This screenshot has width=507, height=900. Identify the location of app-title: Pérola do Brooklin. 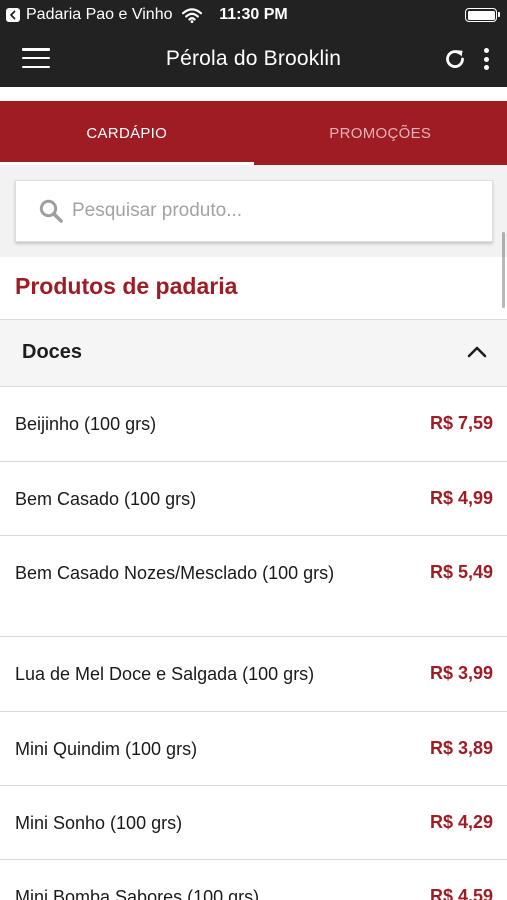
(253, 58).